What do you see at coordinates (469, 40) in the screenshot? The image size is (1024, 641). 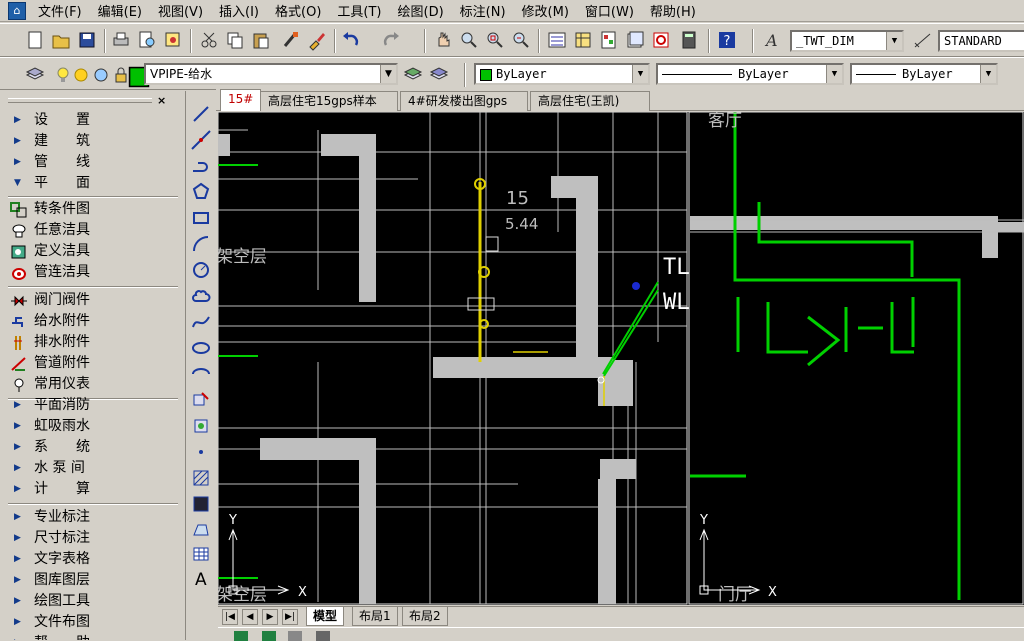 I see `zoom-realtime-icon` at bounding box center [469, 40].